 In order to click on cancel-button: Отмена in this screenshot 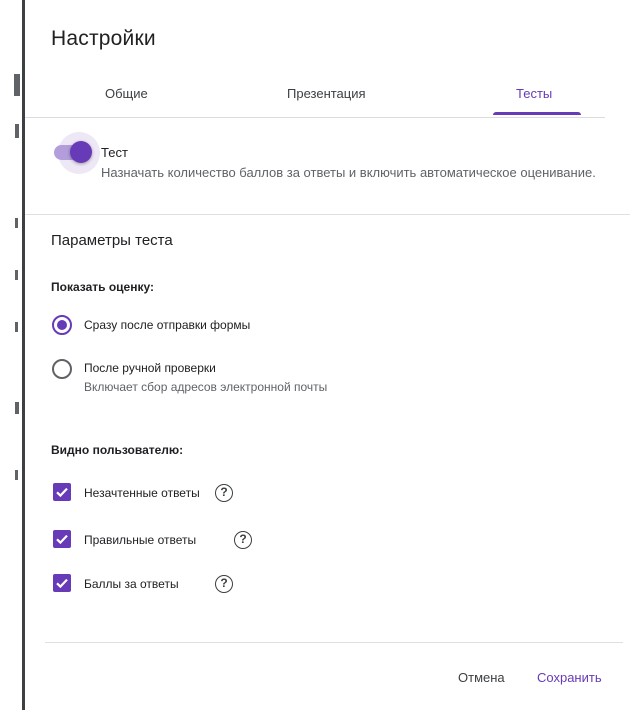, I will do `click(481, 677)`.